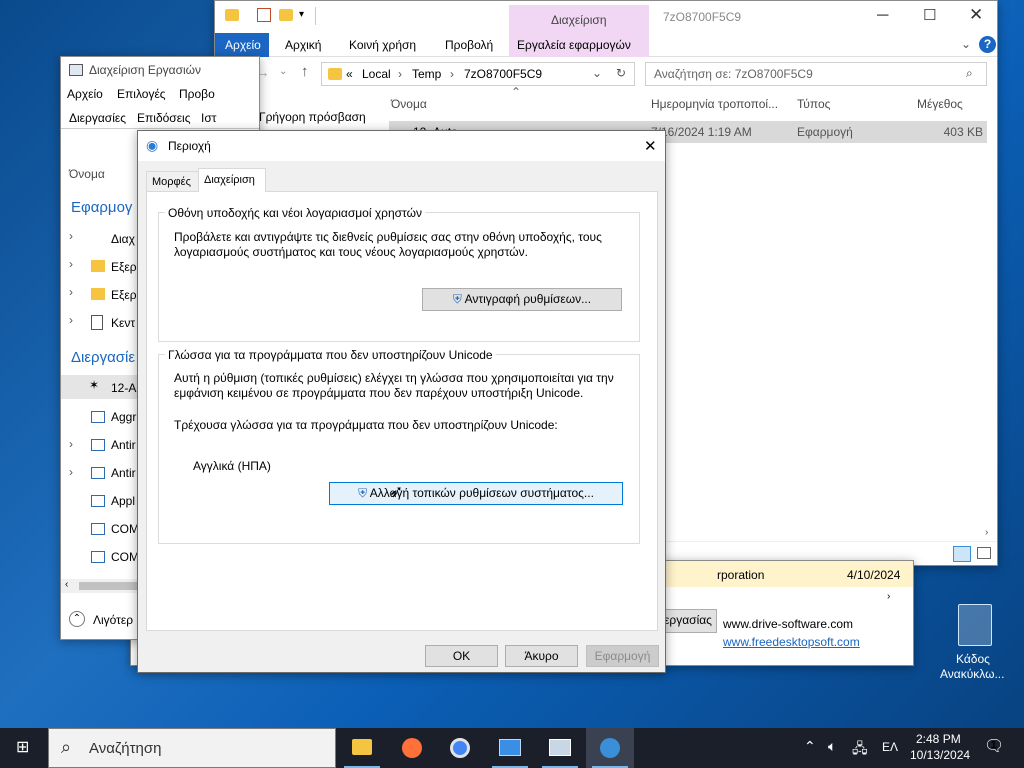 This screenshot has height=768, width=1024. What do you see at coordinates (882, 16) in the screenshot?
I see `minimize-button: ─` at bounding box center [882, 16].